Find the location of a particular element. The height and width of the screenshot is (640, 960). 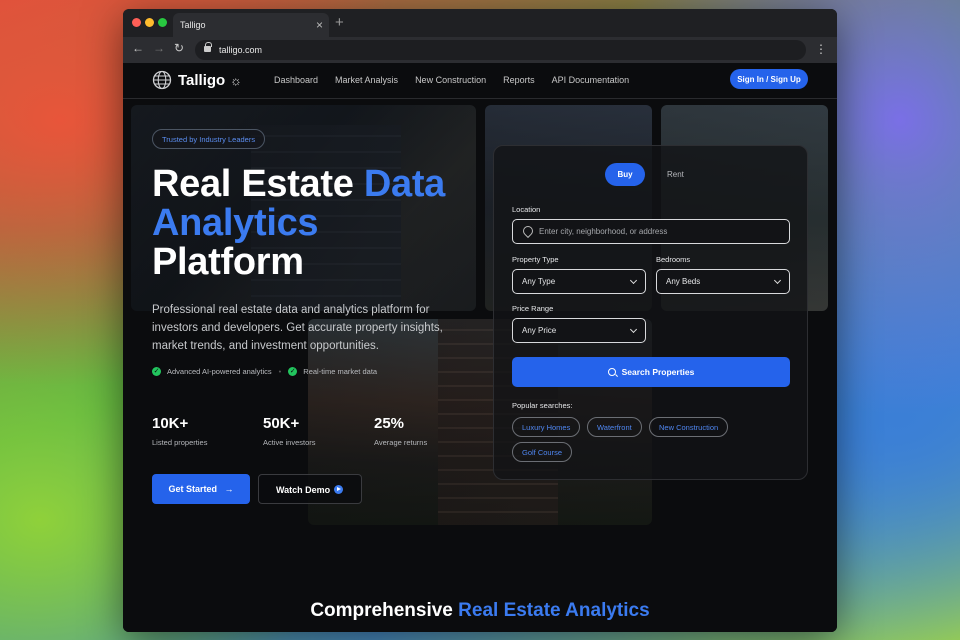

new-tab-icon: + is located at coordinates (339, 22).